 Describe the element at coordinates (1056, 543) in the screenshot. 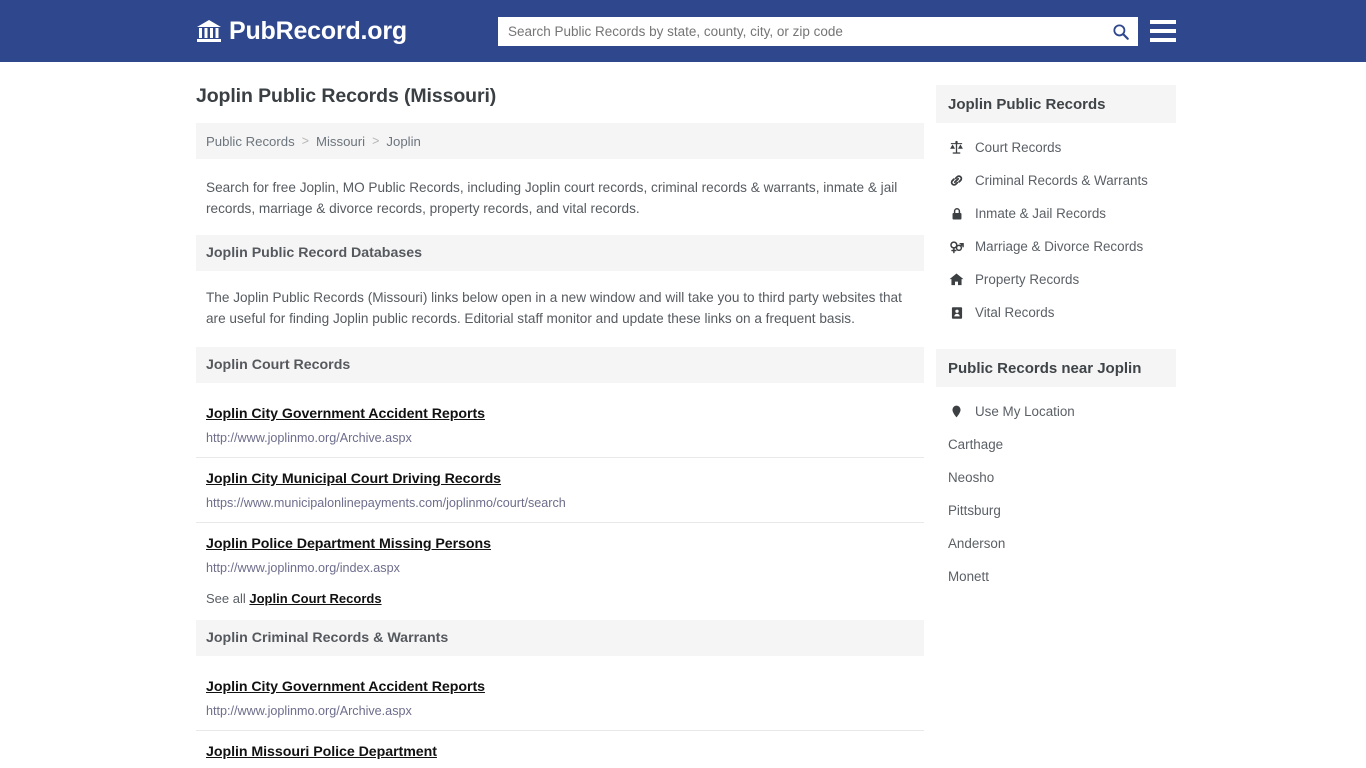

I see `sidebar-item-anderson: Anderson` at that location.